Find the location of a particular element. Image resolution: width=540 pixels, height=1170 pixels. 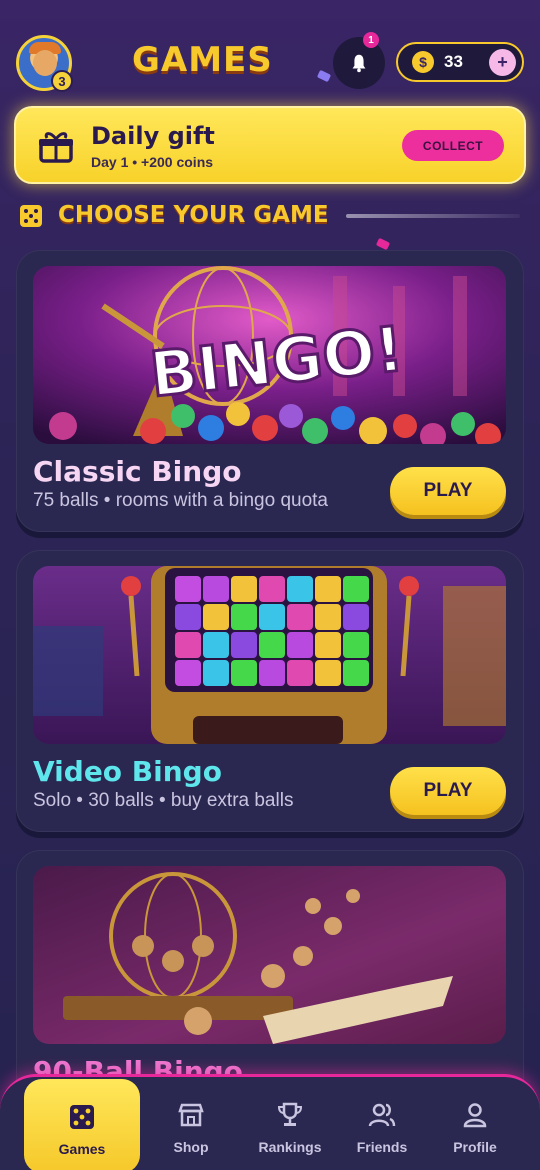

daily-gift-subtitle: Day 1 • +200 coins is located at coordinates (152, 162).